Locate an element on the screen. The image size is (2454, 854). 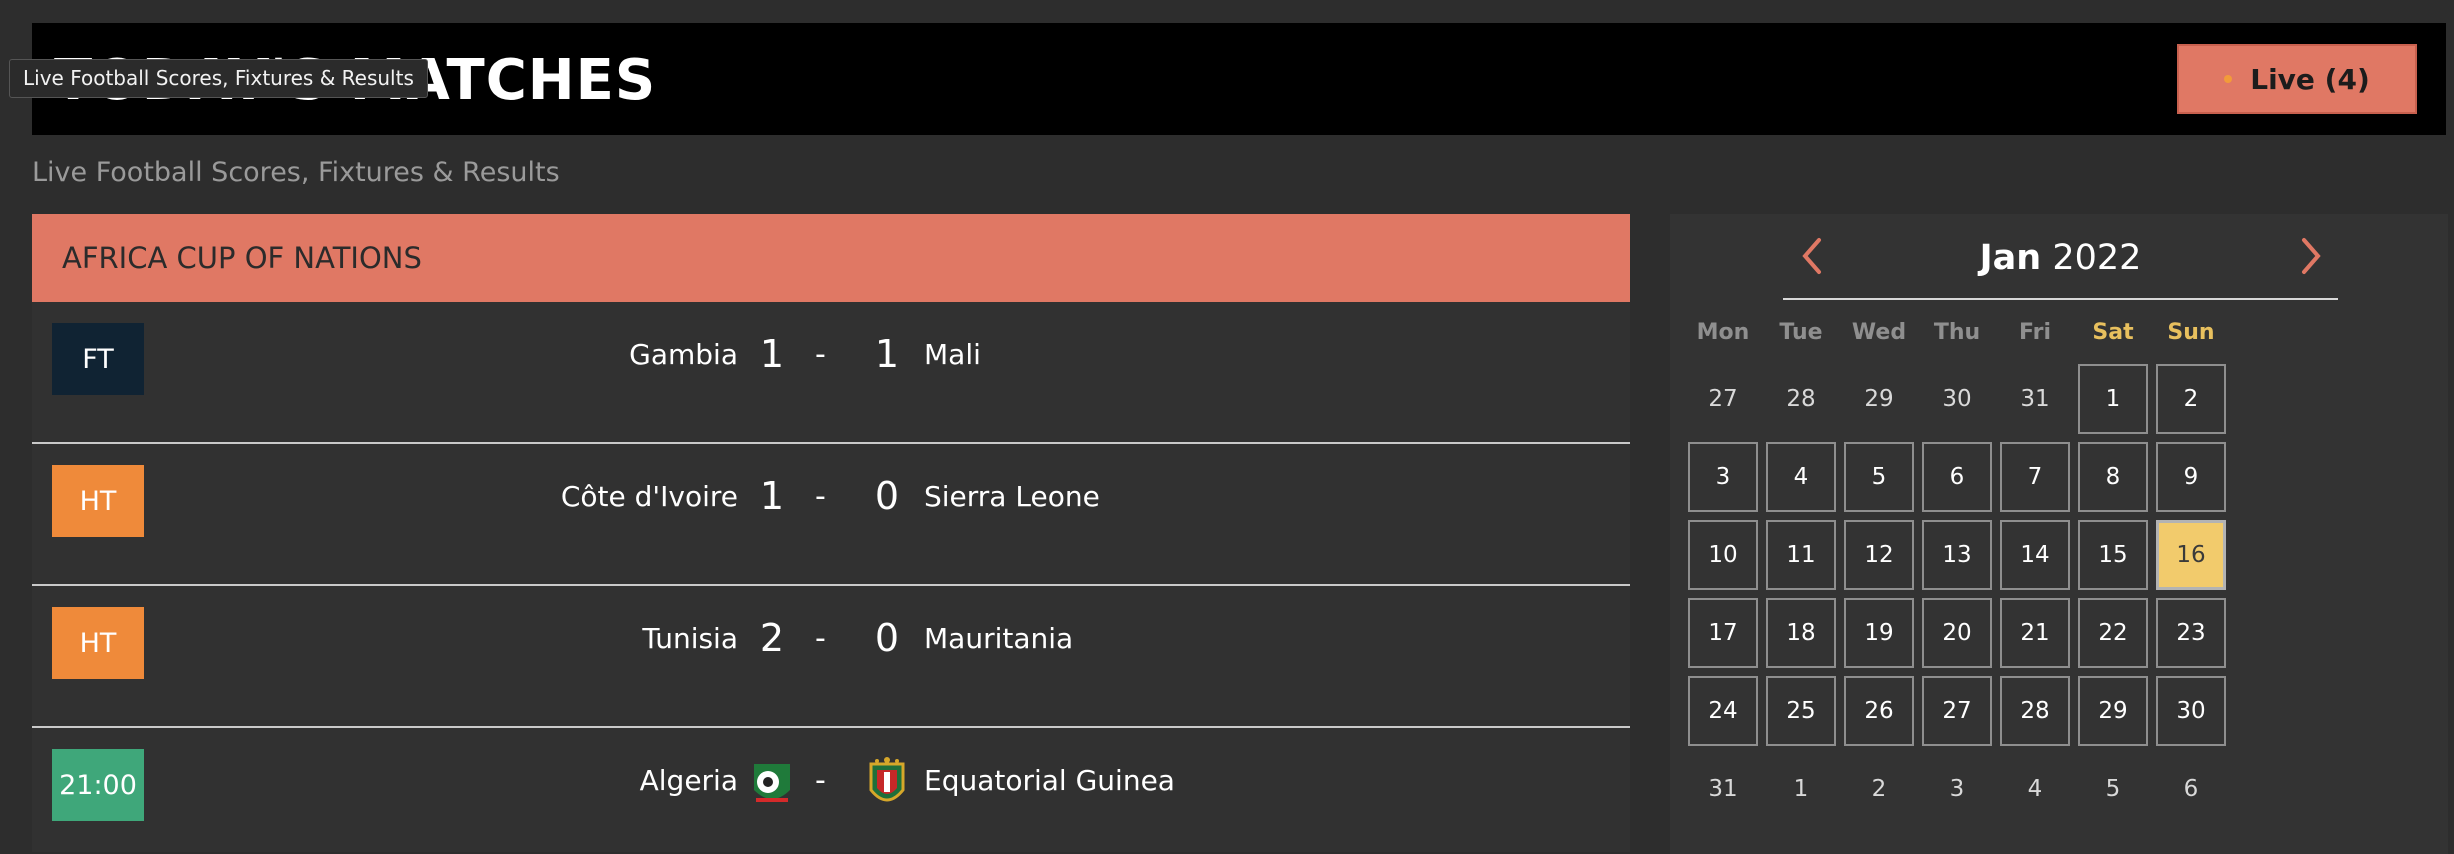
league-title: AFRICA CUP OF NATIONS is located at coordinates (831, 258).